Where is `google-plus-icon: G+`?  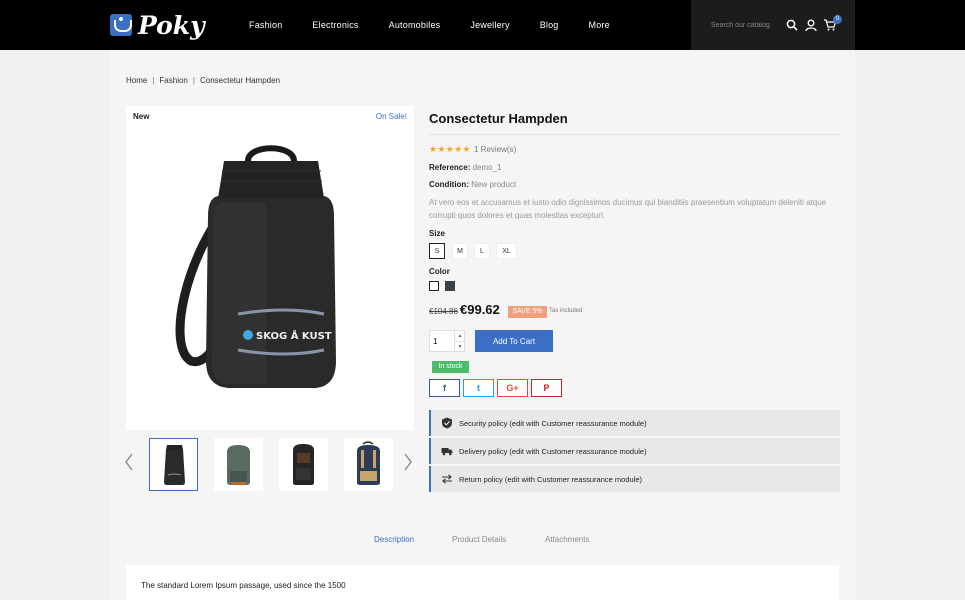
google-plus-icon: G+ is located at coordinates (512, 388).